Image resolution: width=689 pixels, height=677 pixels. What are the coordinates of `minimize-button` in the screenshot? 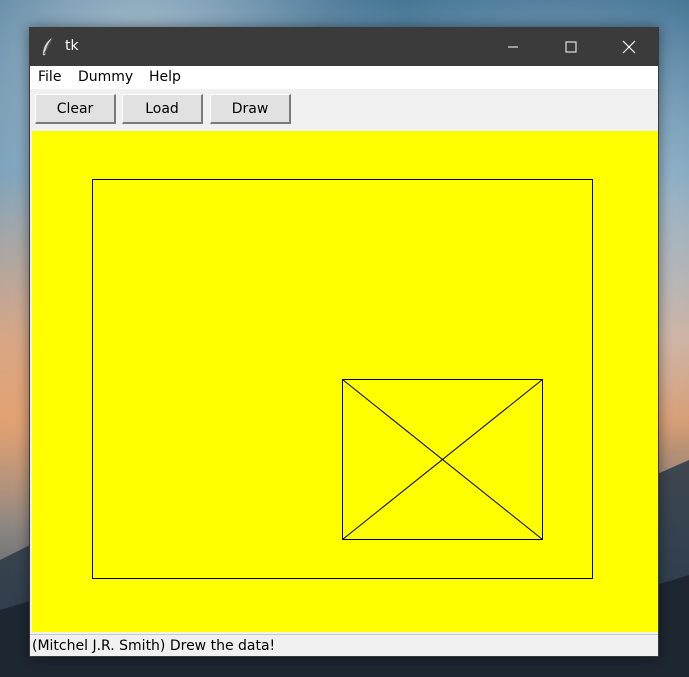 It's located at (513, 47).